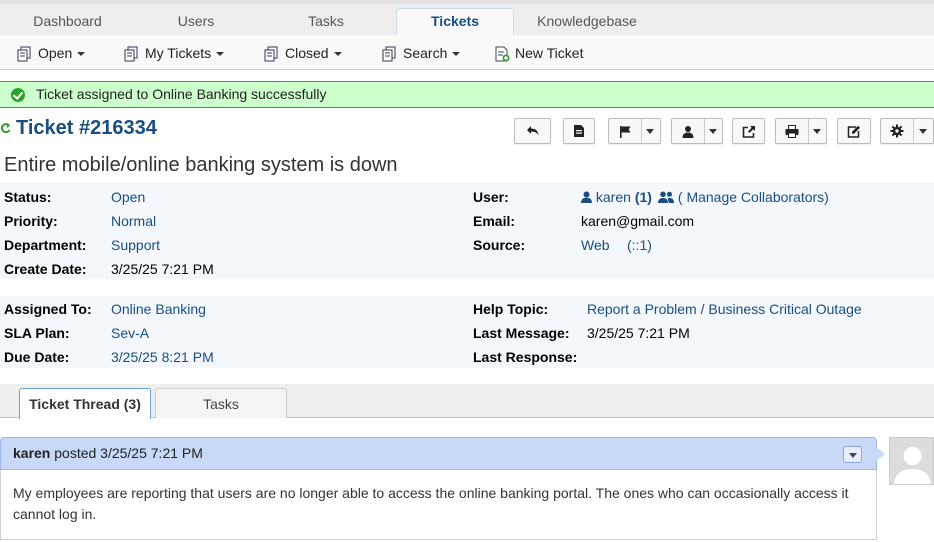  What do you see at coordinates (307, 53) in the screenshot?
I see `closed-label: Closed` at bounding box center [307, 53].